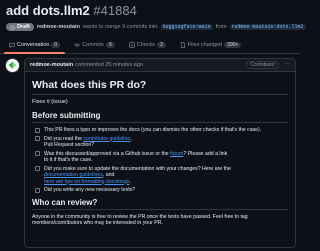  What do you see at coordinates (77, 44) in the screenshot?
I see `commits-icon` at bounding box center [77, 44].